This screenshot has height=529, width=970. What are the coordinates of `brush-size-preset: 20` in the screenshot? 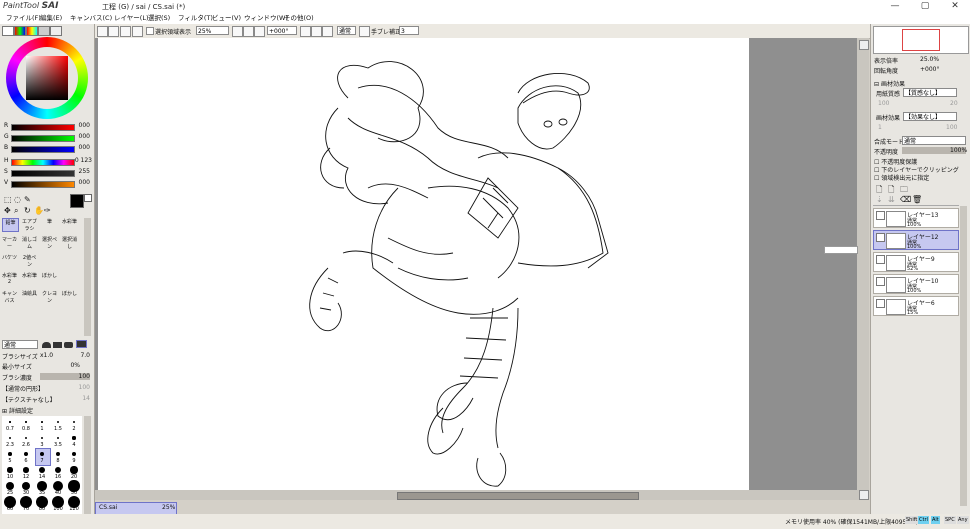 It's located at (74, 472).